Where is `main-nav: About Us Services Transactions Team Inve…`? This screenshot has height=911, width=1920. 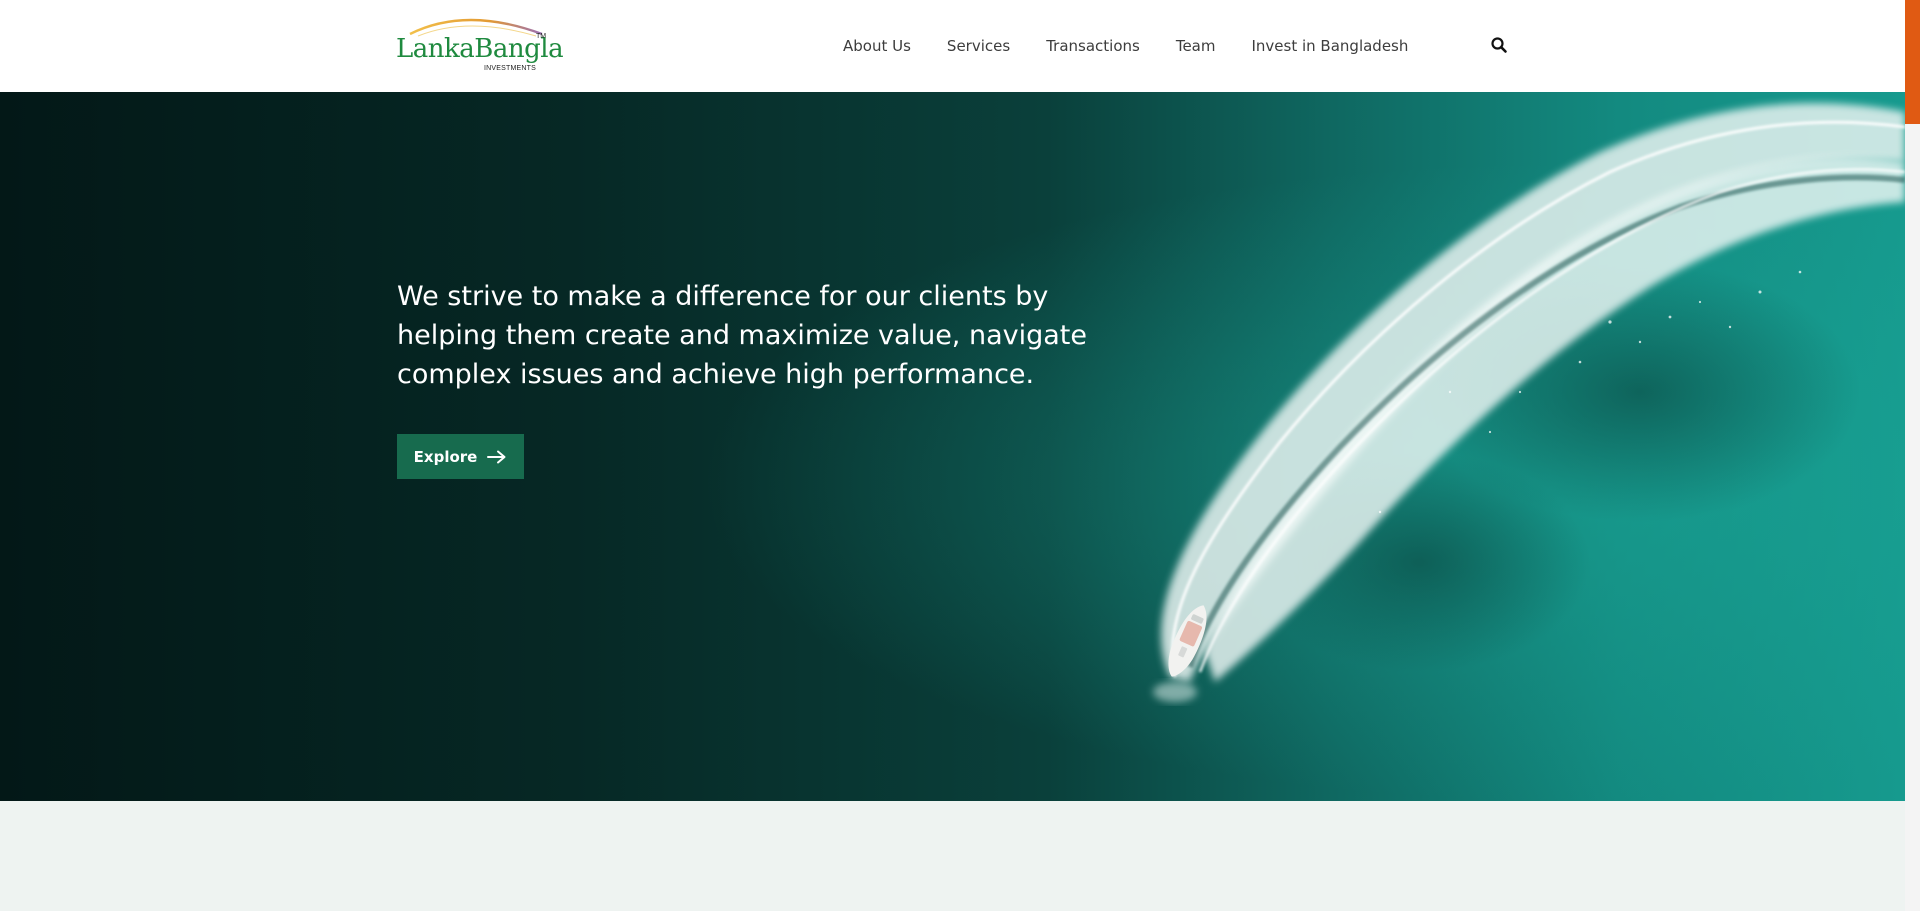 main-nav: About Us Services Transactions Team Inve… is located at coordinates (1125, 46).